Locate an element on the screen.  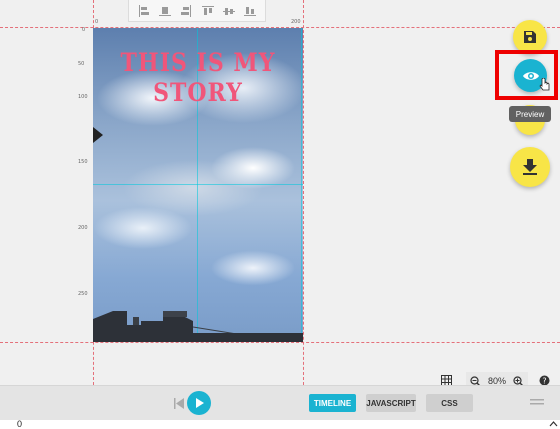
play-button is located at coordinates (199, 403).